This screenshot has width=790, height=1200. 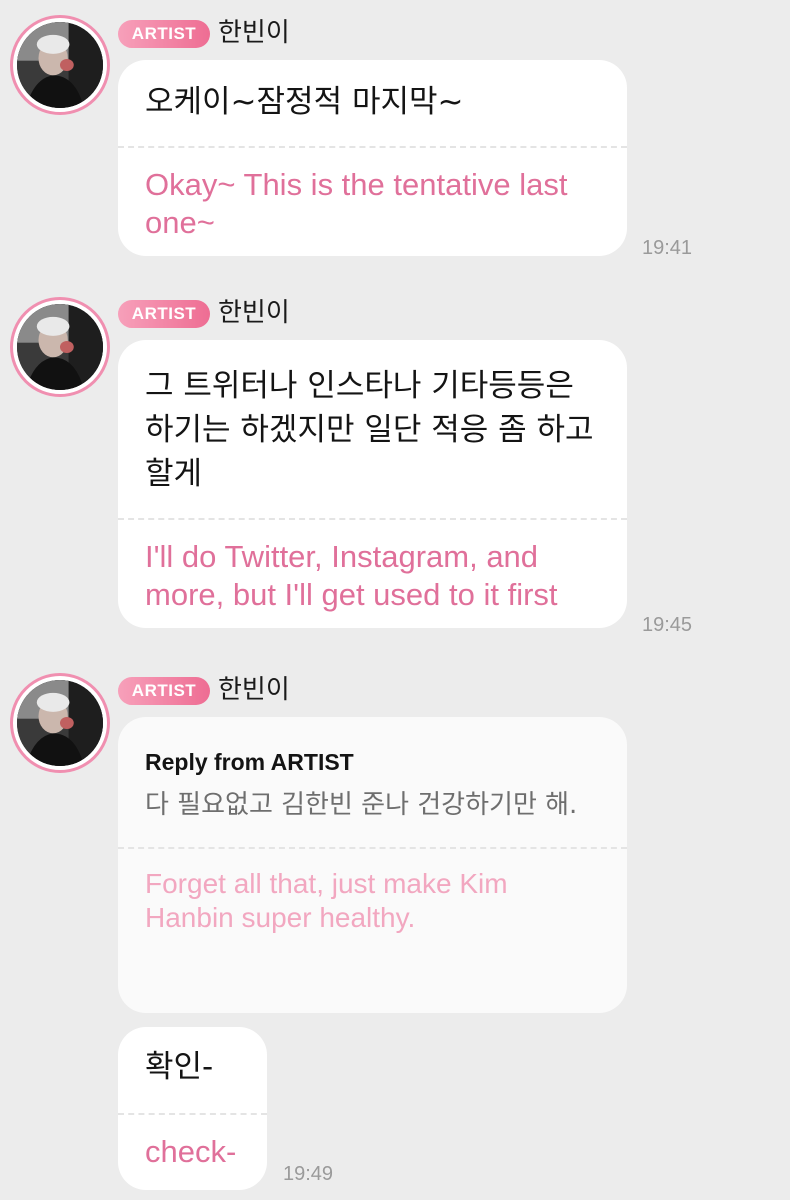 I want to click on translation-text: check-, so click(x=191, y=1151).